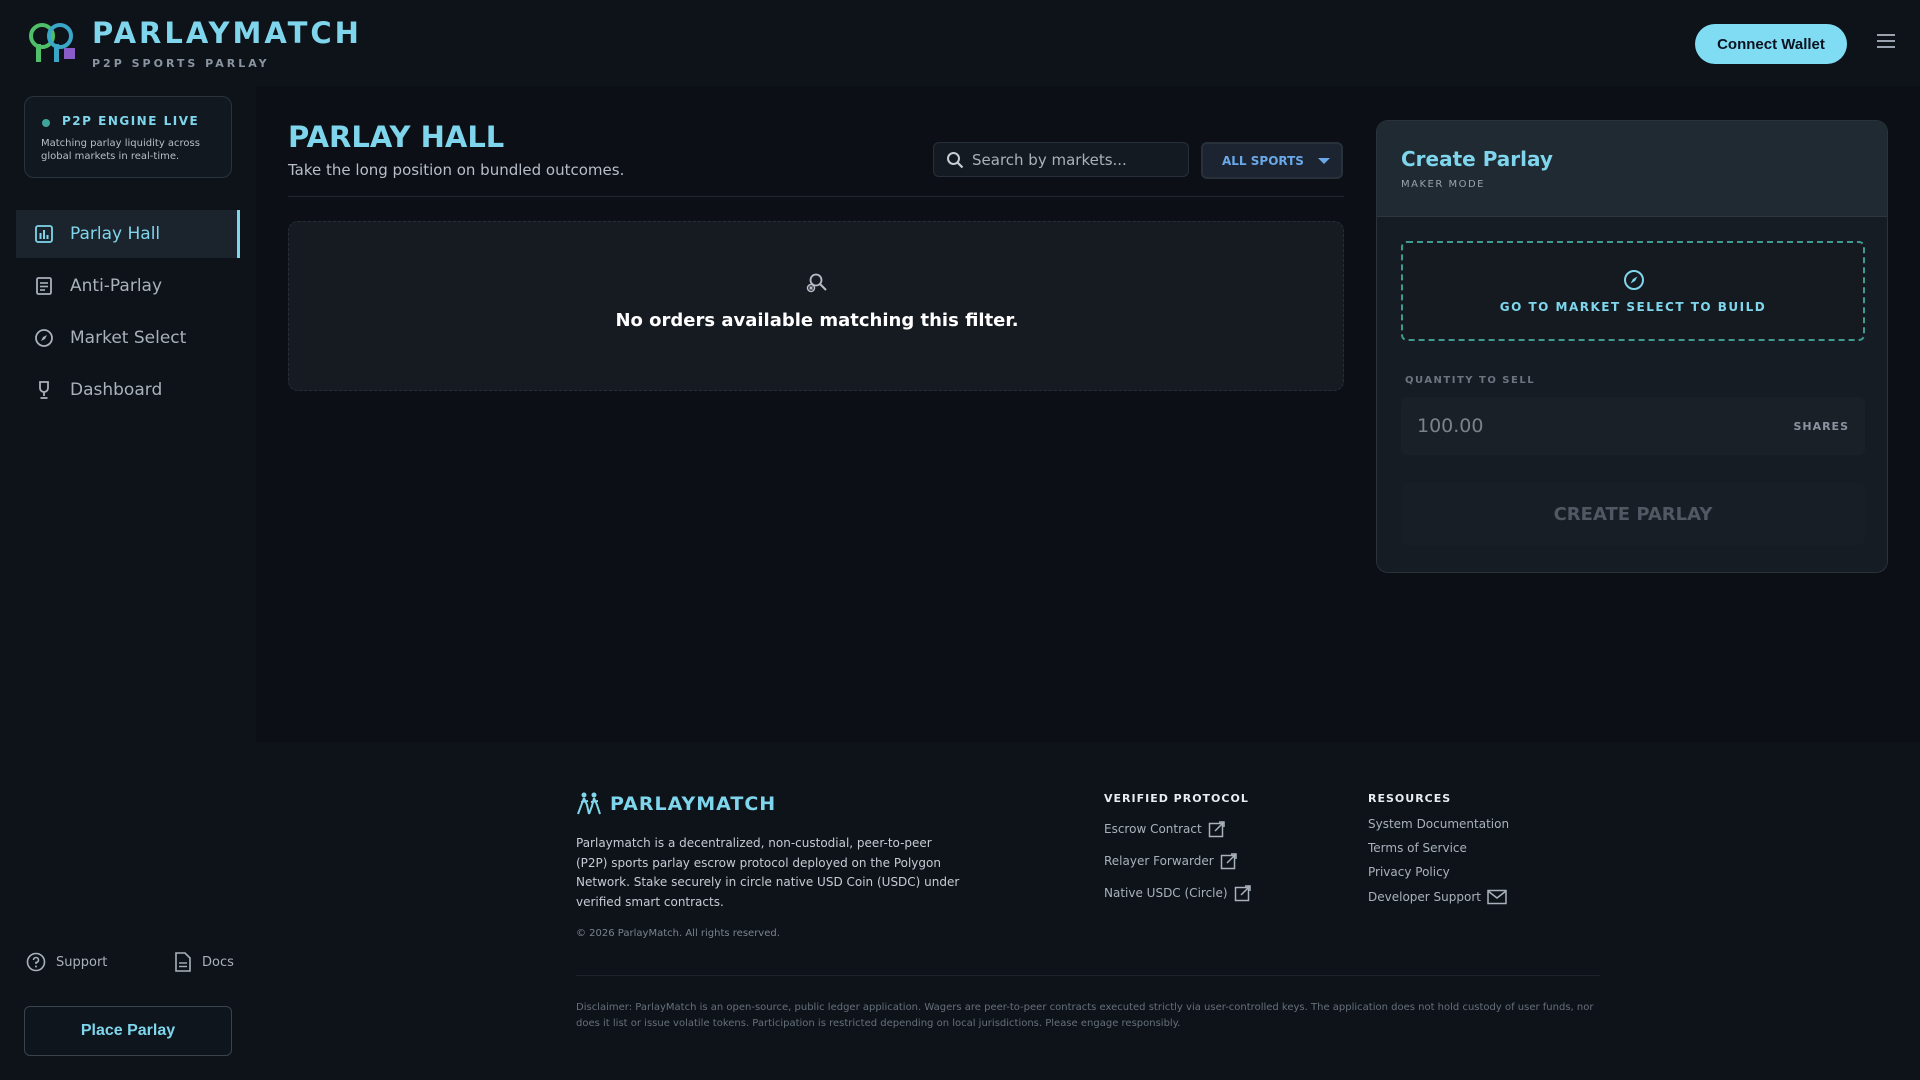  Describe the element at coordinates (1410, 798) in the screenshot. I see `resources-title: RESOURCES` at that location.